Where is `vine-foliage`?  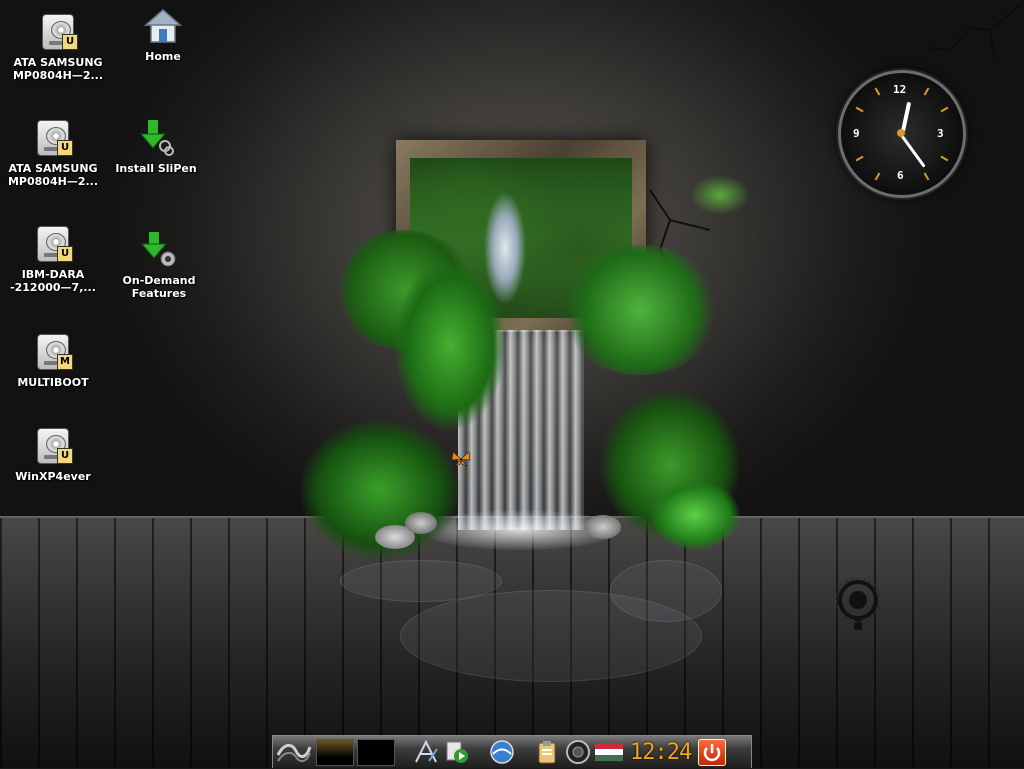
vine-foliage is located at coordinates (720, 195).